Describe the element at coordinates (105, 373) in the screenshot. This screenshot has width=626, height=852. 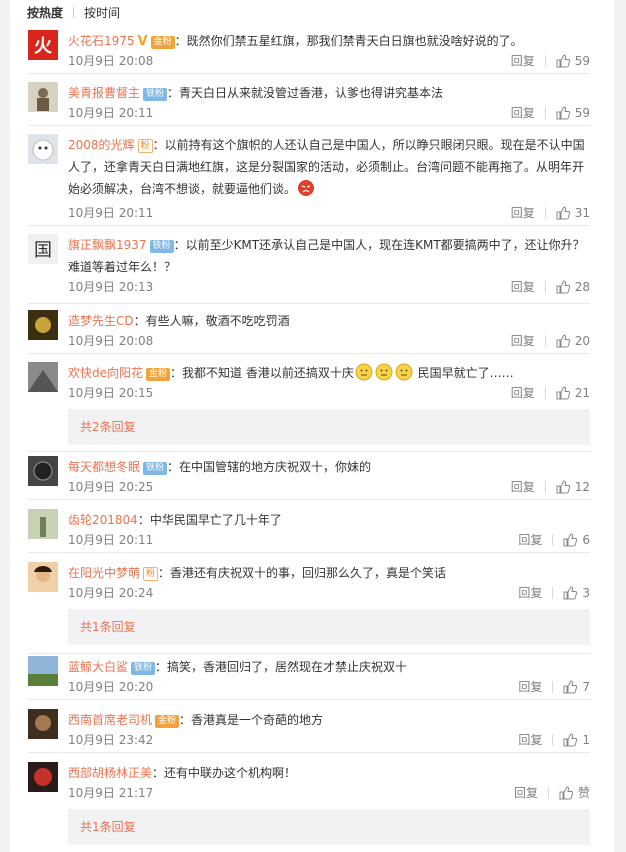
I see `username-link: 欢快de向阳花` at that location.